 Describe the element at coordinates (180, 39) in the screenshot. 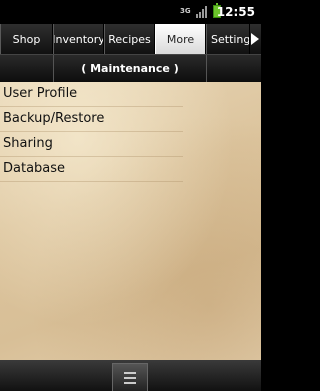

I see `tab-more: More` at that location.